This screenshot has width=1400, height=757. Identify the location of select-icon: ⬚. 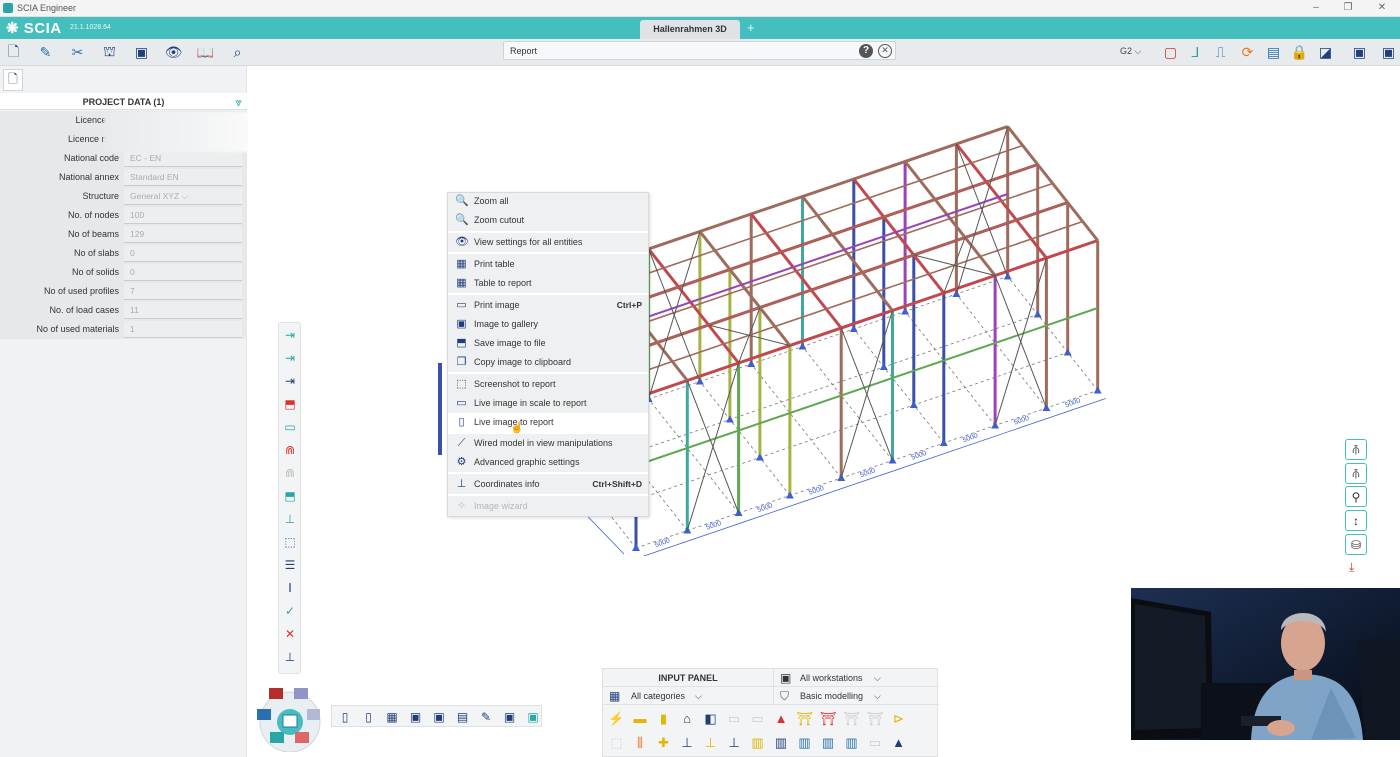
(290, 542).